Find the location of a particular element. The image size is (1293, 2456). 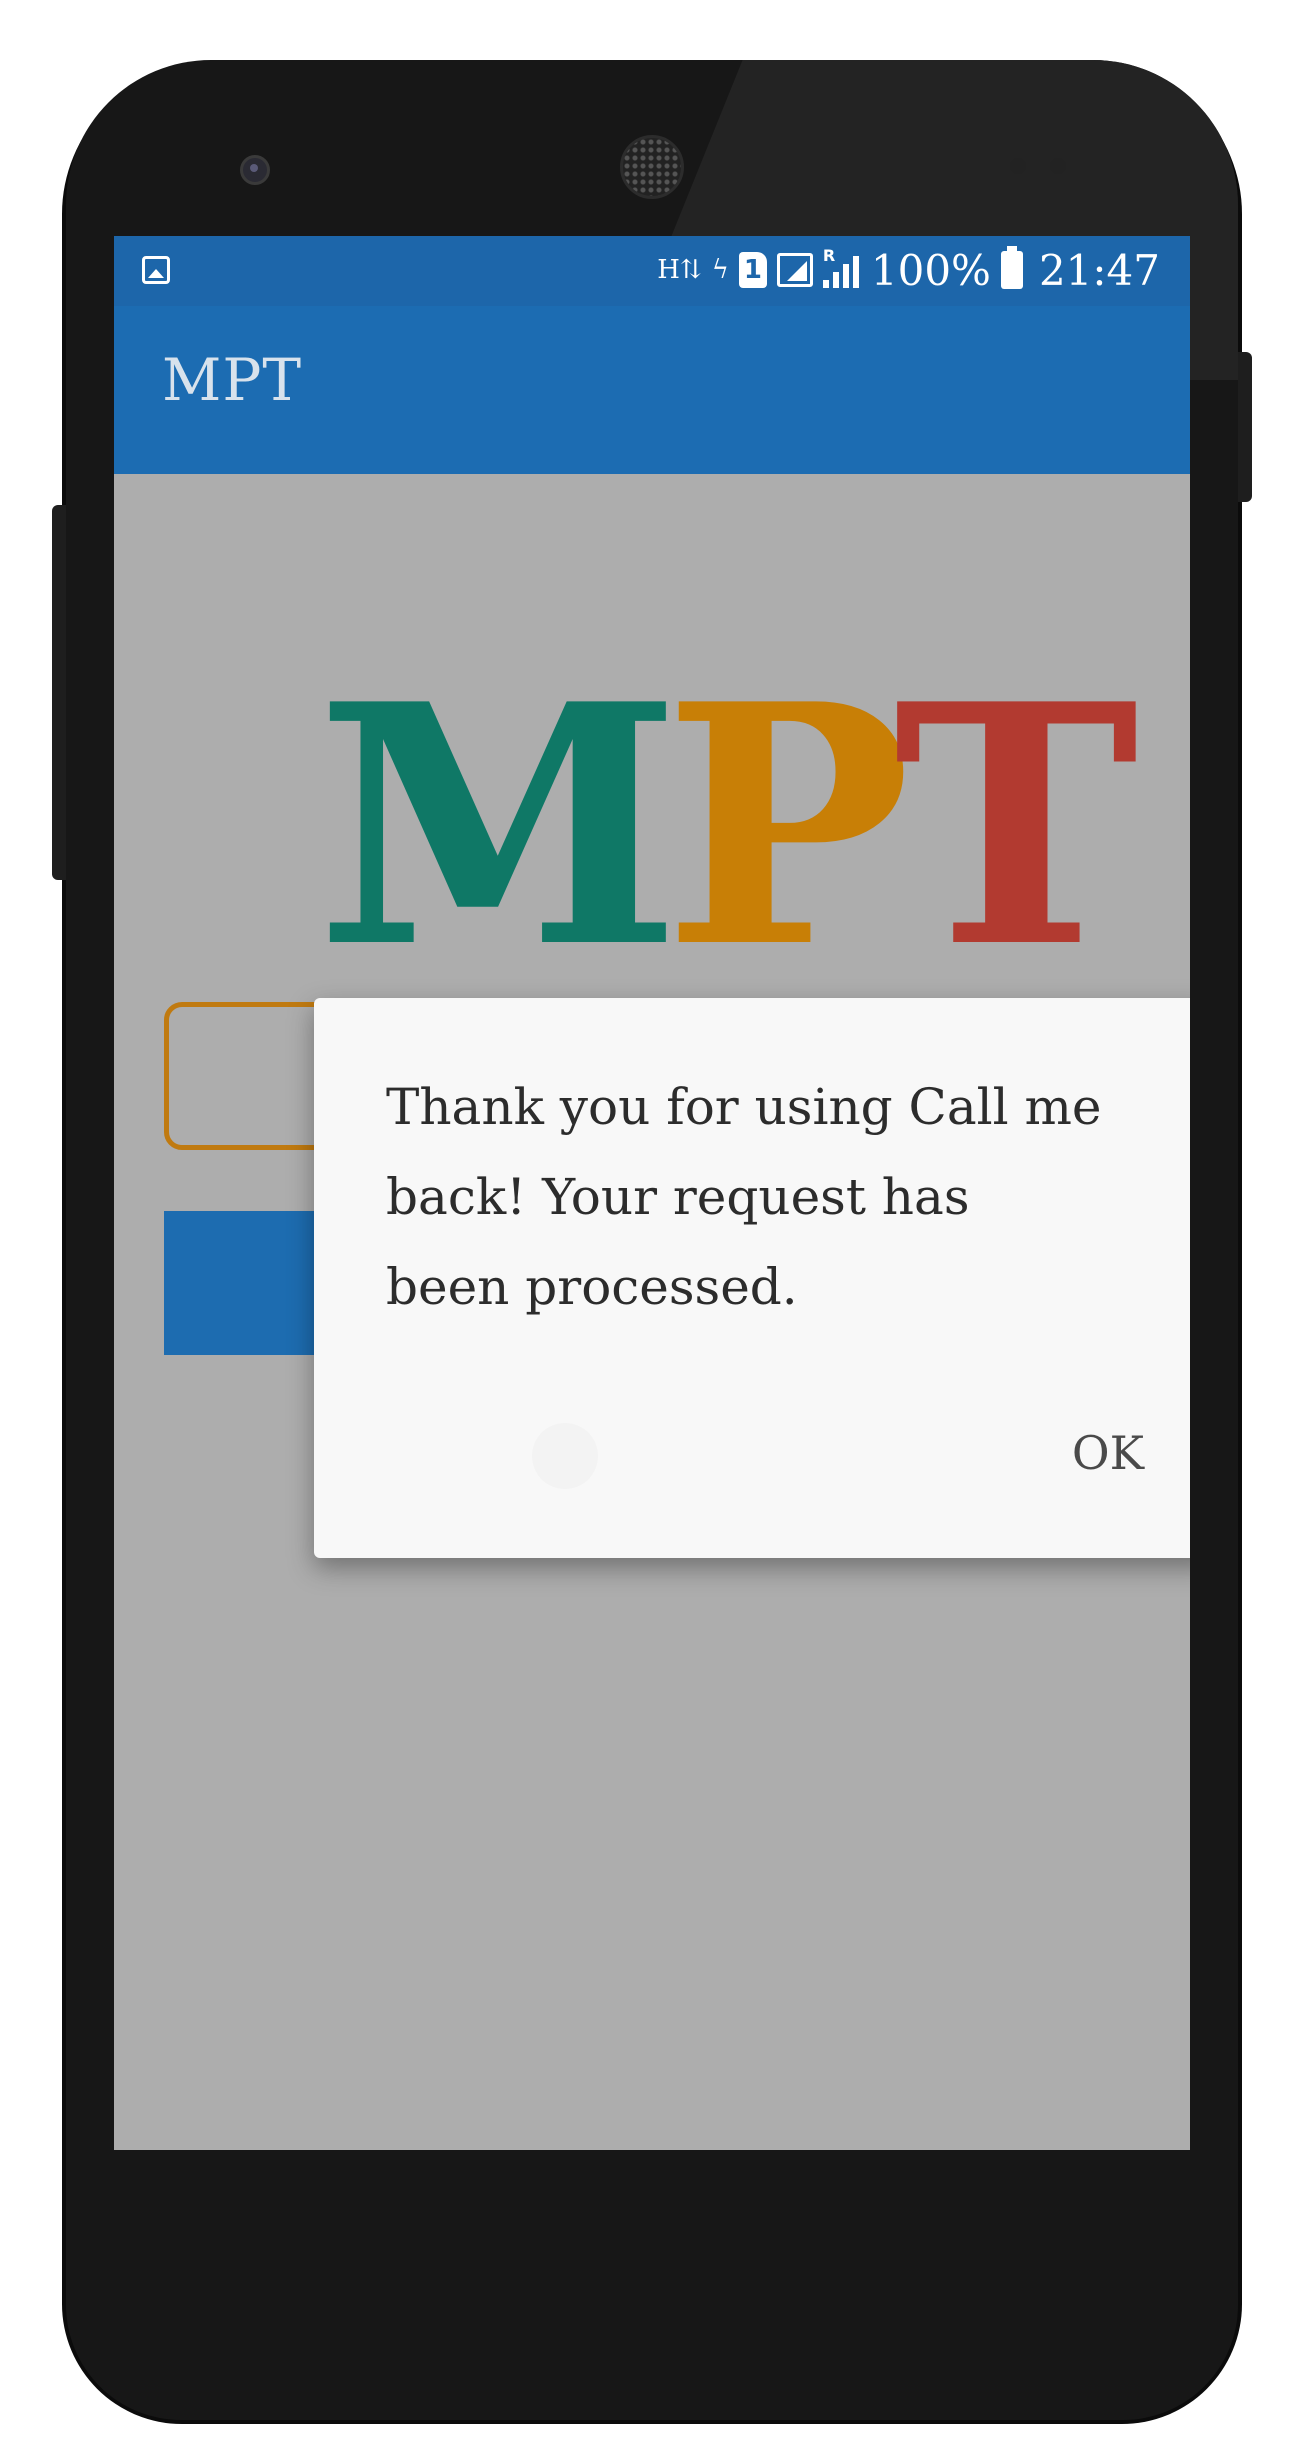

network-type-label: H is located at coordinates (668, 270).